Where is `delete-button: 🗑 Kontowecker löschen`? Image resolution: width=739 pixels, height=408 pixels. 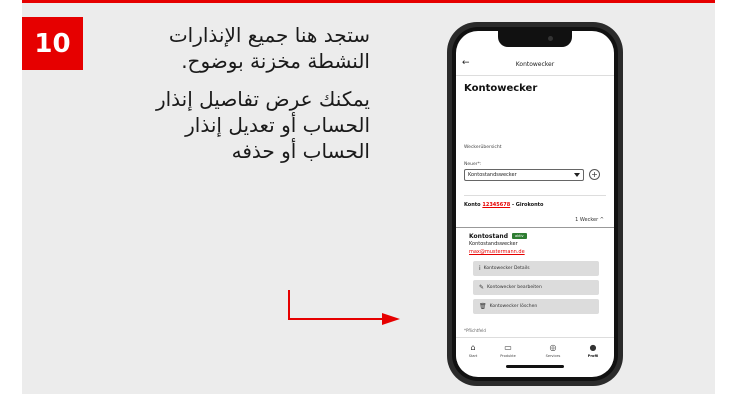 delete-button: 🗑 Kontowecker löschen is located at coordinates (536, 306).